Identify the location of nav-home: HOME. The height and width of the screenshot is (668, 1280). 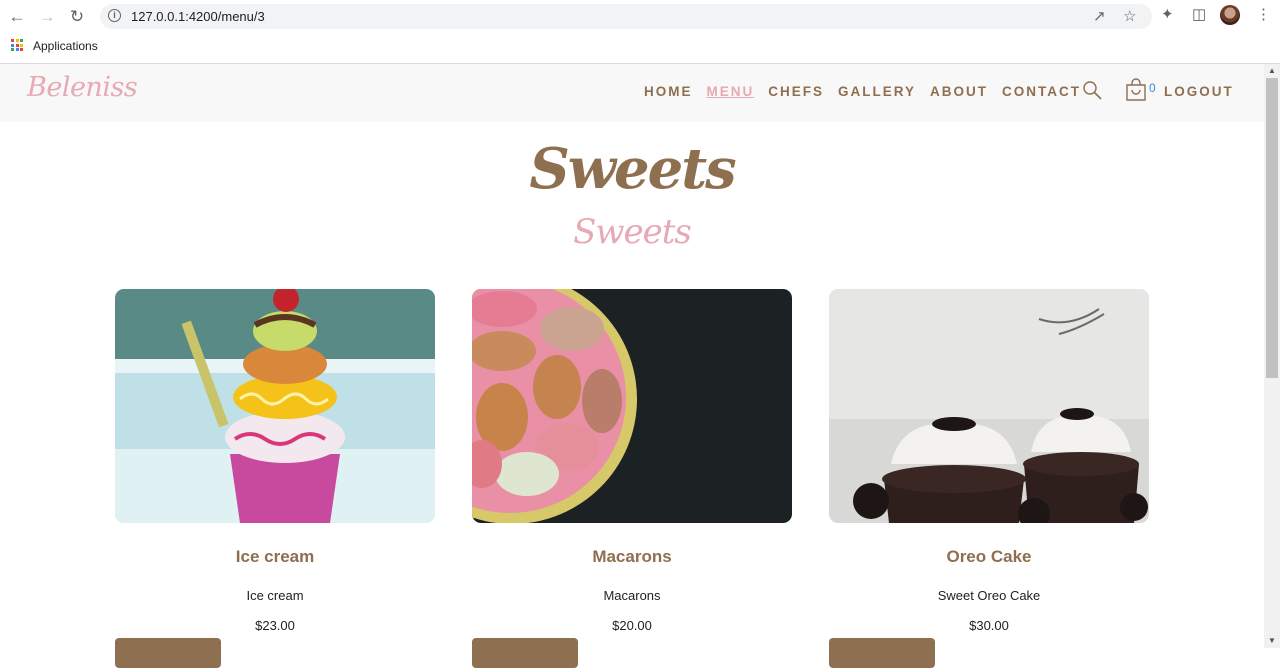
(668, 91).